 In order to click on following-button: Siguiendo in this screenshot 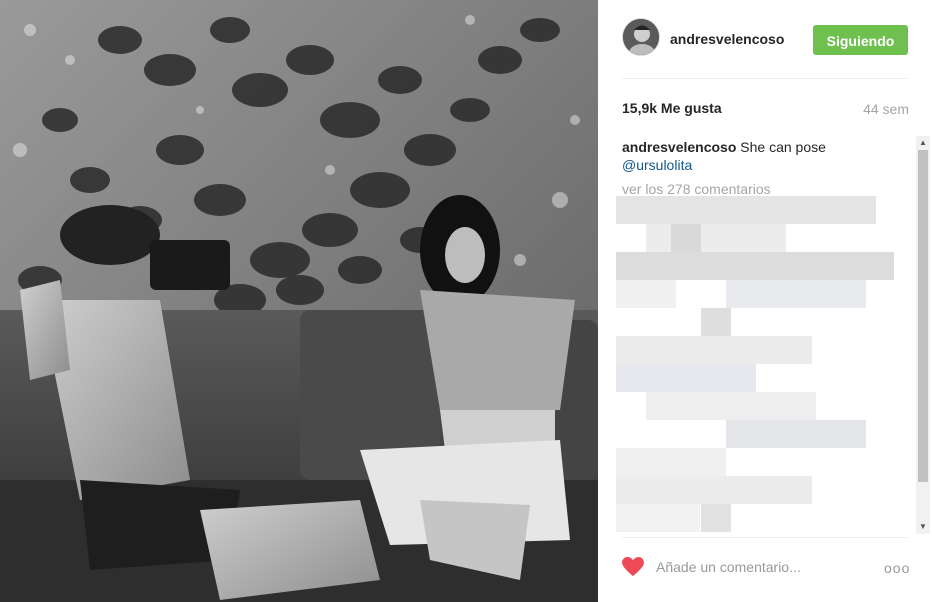, I will do `click(860, 40)`.